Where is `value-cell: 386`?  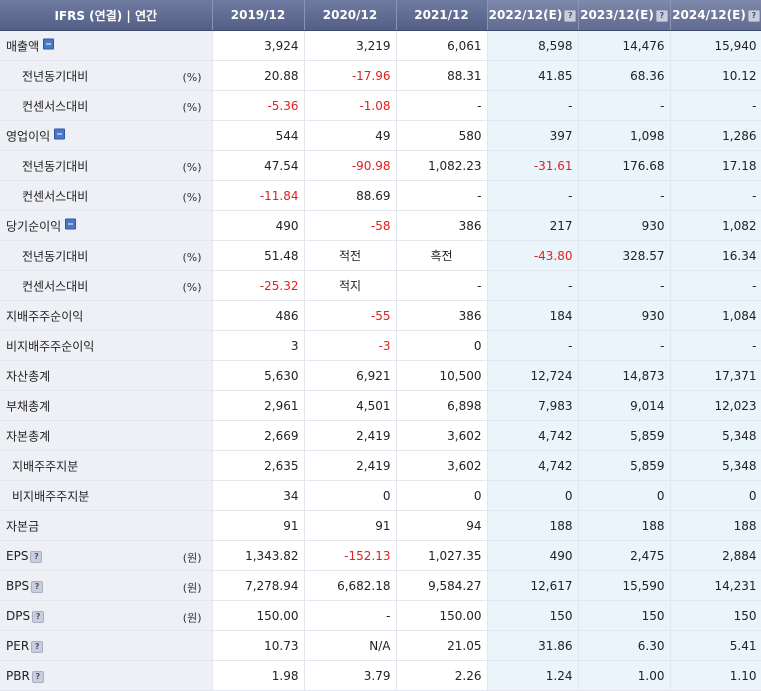
value-cell: 386 is located at coordinates (442, 315).